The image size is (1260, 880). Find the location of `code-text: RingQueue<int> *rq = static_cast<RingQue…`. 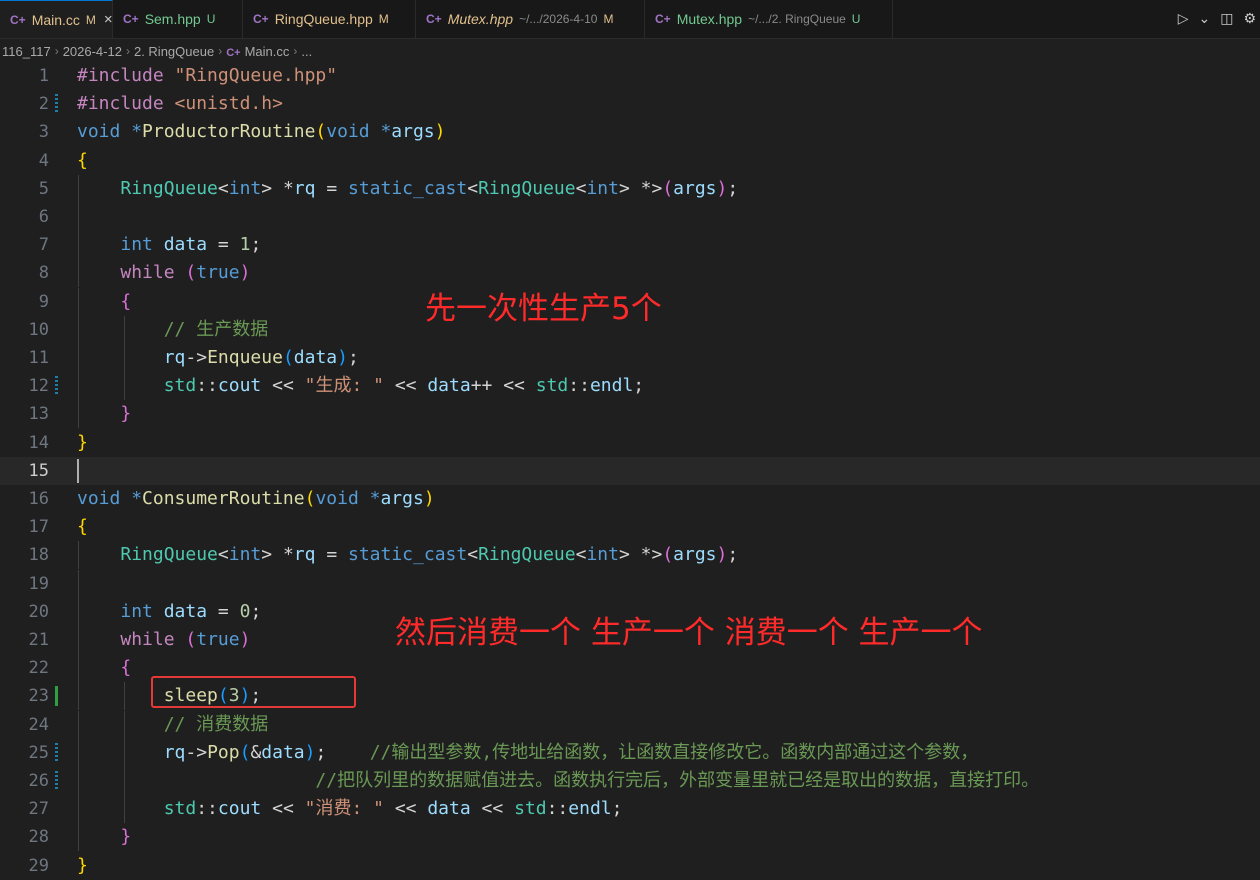

code-text: RingQueue<int> *rq = static_cast<RingQue… is located at coordinates (407, 189).